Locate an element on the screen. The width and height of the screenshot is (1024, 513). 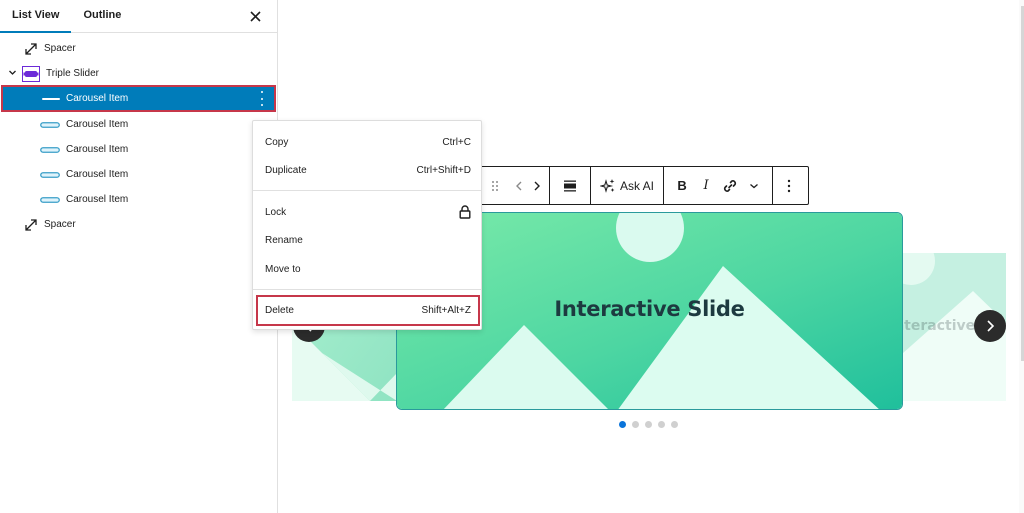
tree-item-triple-slider: Triple Slider is located at coordinates (137, 73).